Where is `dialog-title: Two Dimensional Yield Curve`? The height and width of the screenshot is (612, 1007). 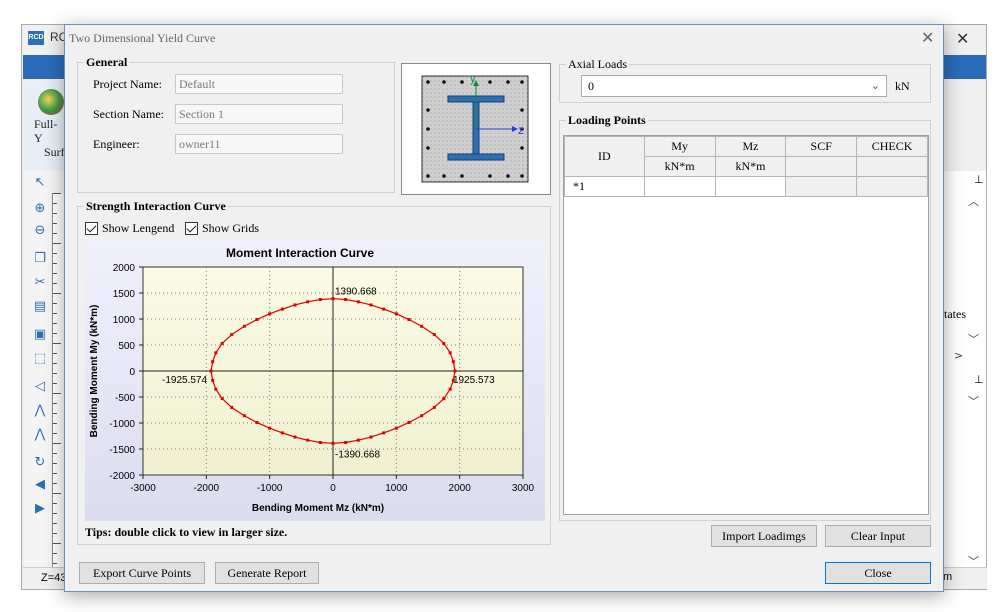
dialog-title: Two Dimensional Yield Curve is located at coordinates (142, 38).